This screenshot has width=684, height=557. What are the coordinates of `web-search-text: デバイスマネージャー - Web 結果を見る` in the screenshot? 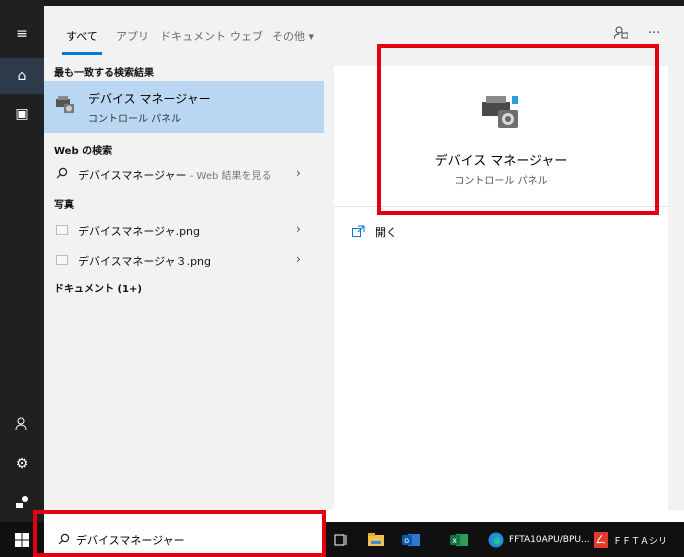 It's located at (175, 175).